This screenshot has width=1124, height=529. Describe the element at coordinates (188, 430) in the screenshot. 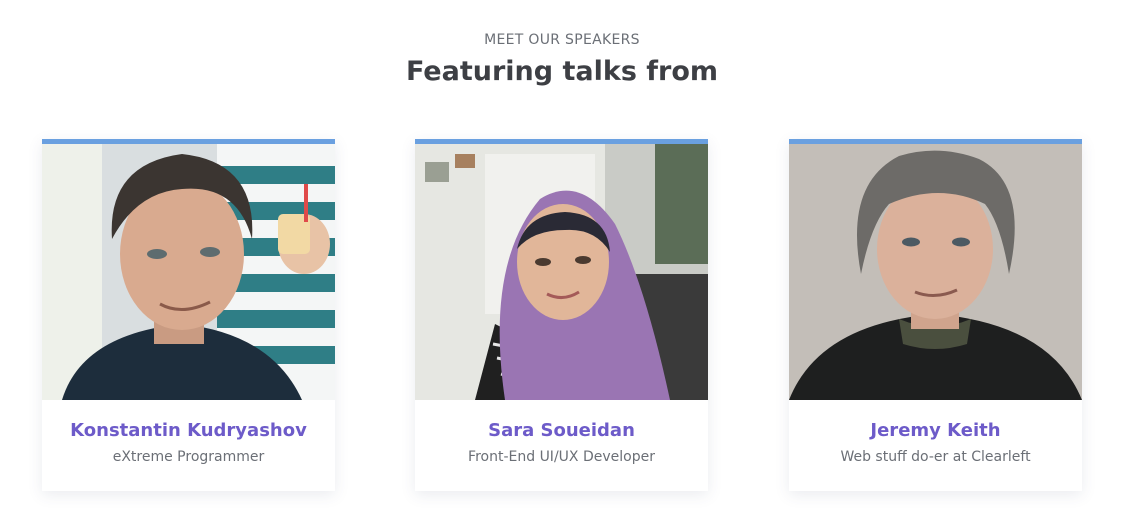

I see `speaker-name-link: Konstantin Kudryashov` at that location.